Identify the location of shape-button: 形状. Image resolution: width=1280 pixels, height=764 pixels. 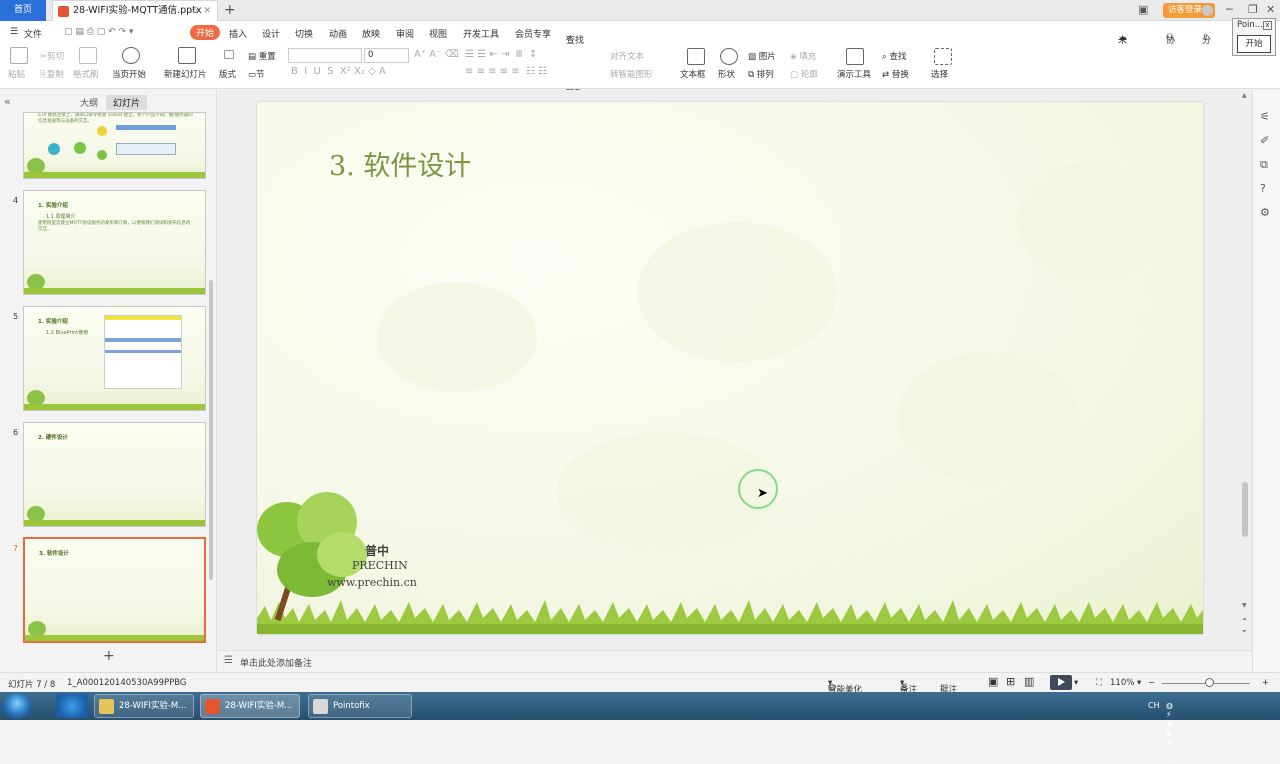
(726, 74).